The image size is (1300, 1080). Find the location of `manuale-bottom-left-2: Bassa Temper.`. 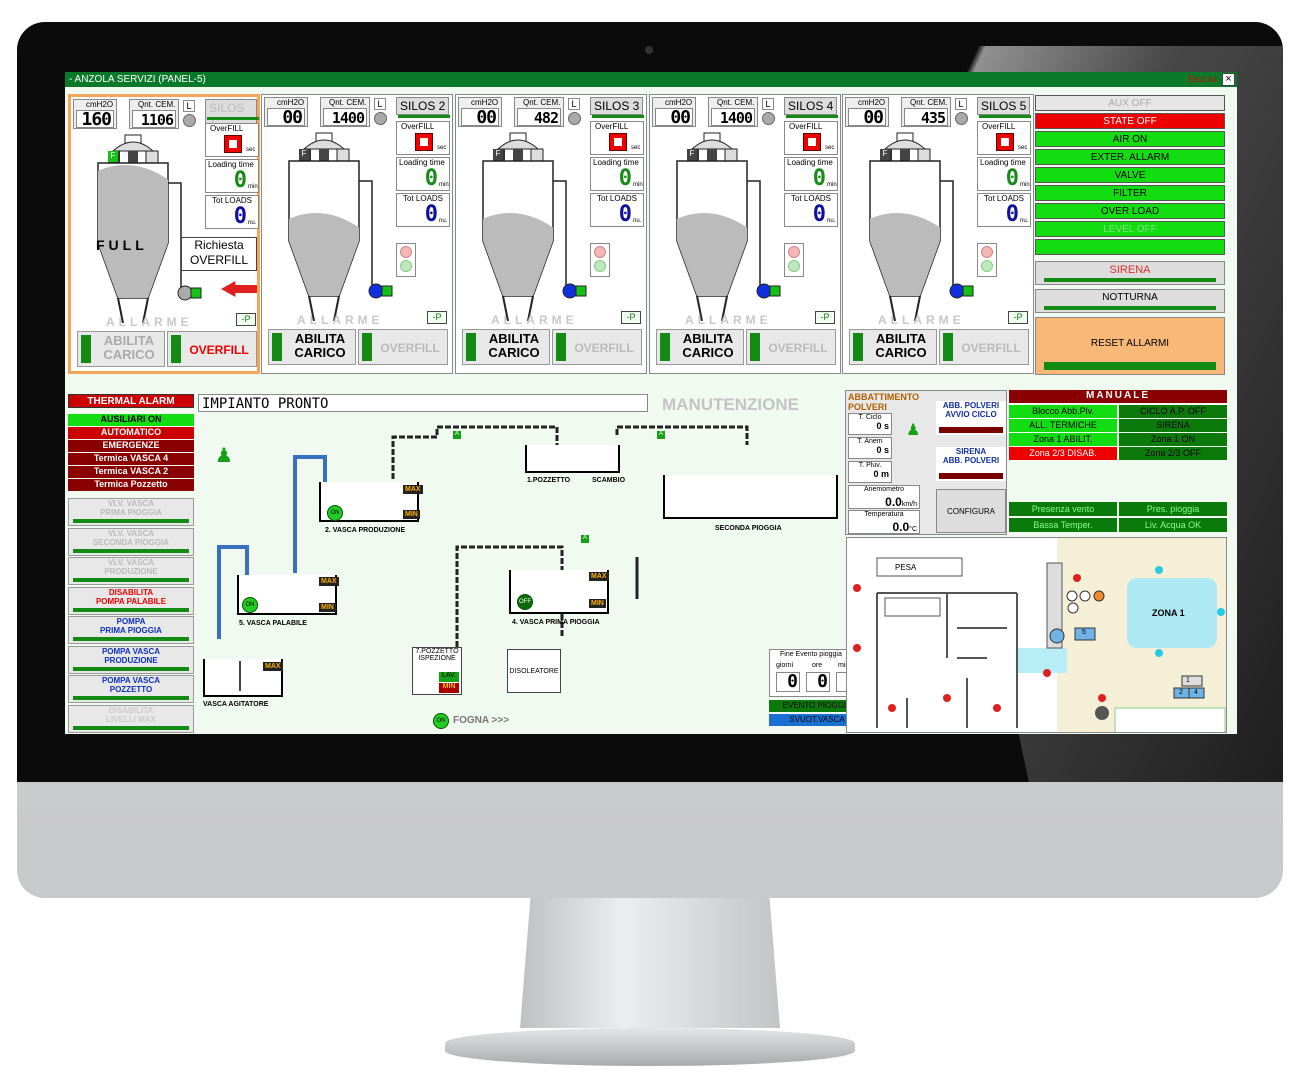

manuale-bottom-left-2: Bassa Temper. is located at coordinates (1063, 525).